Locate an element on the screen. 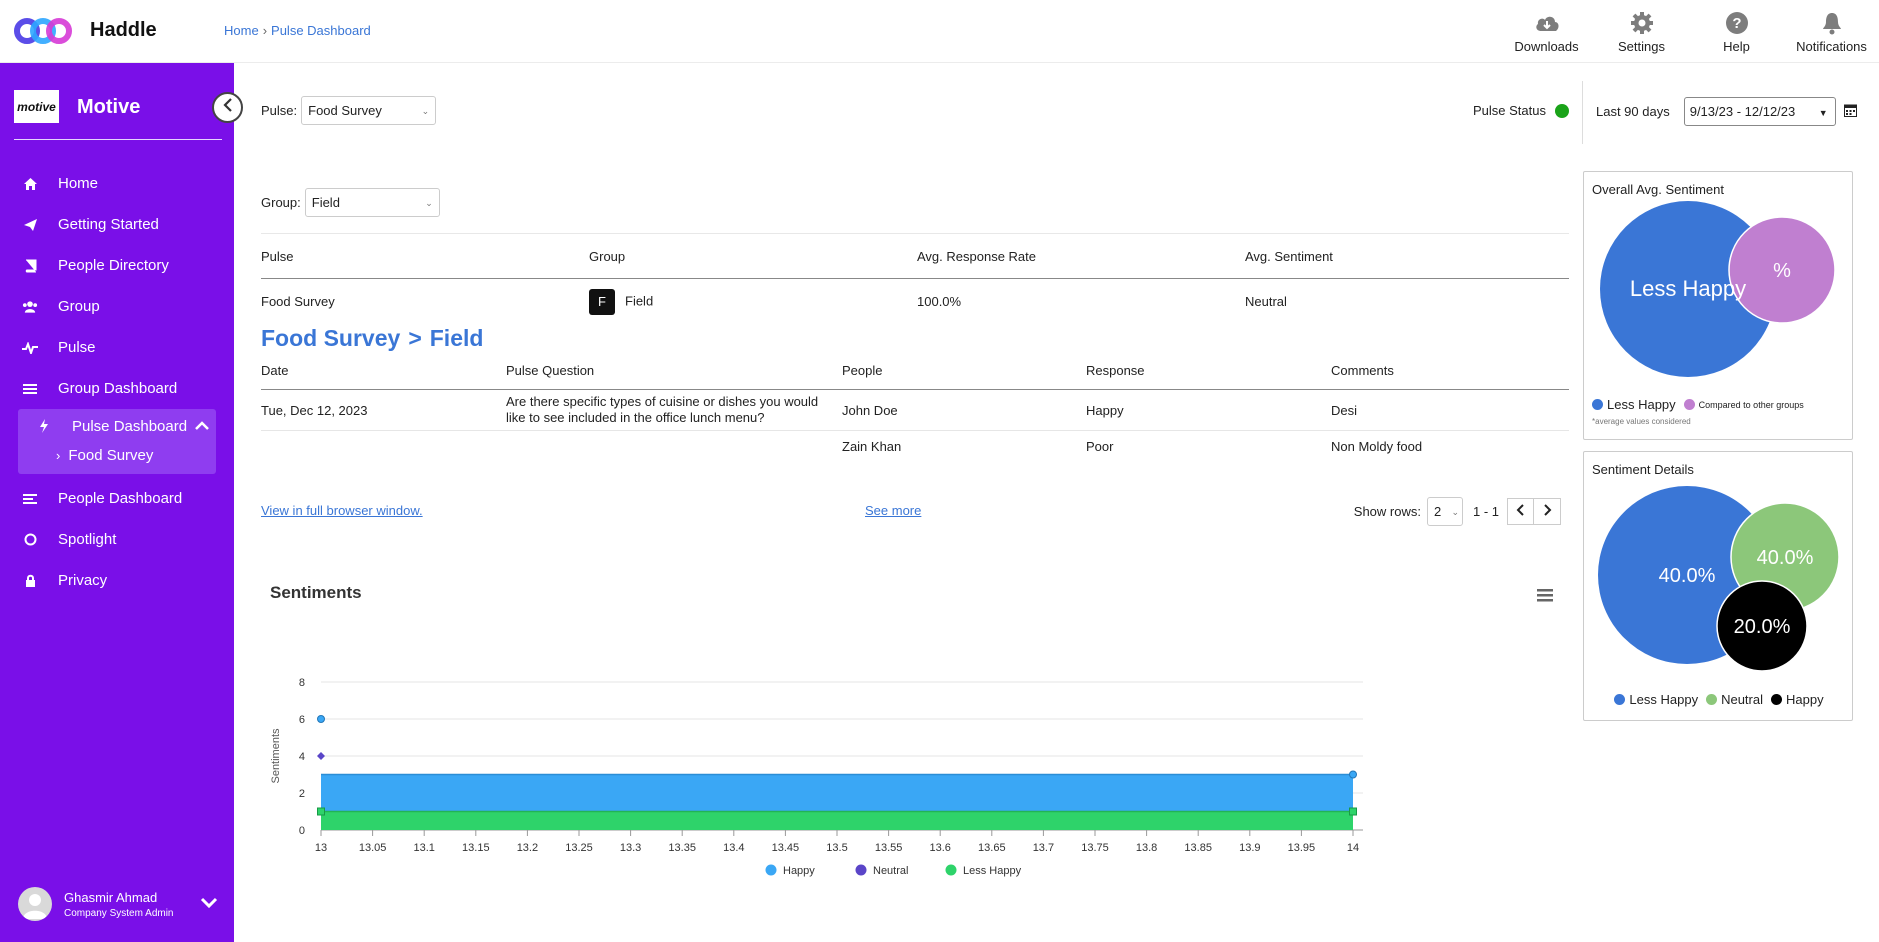  circle-icon is located at coordinates (30, 540).